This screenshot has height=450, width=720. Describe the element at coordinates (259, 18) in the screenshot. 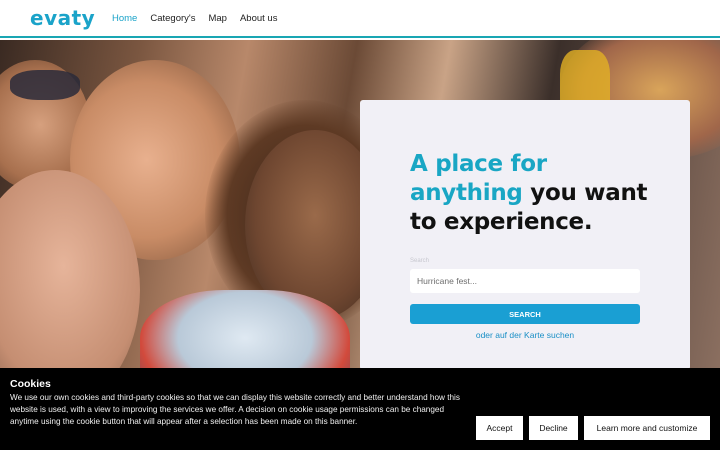

I see `nav-about-us: About us` at that location.